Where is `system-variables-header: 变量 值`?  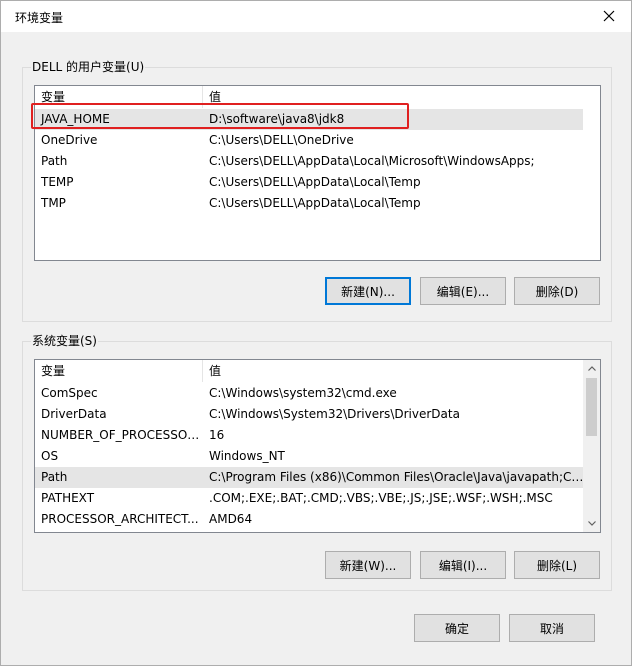
system-variables-header: 变量 值 is located at coordinates (309, 371).